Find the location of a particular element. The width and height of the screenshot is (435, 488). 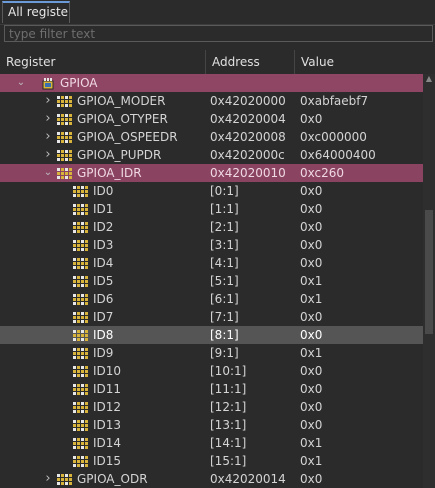

register-name: GPIOA_OSPEEDR is located at coordinates (127, 137).